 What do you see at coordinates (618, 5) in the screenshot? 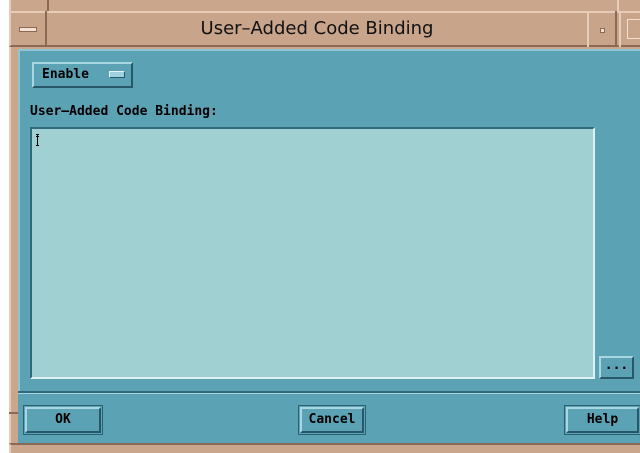
I see `frame-notch-right` at bounding box center [618, 5].